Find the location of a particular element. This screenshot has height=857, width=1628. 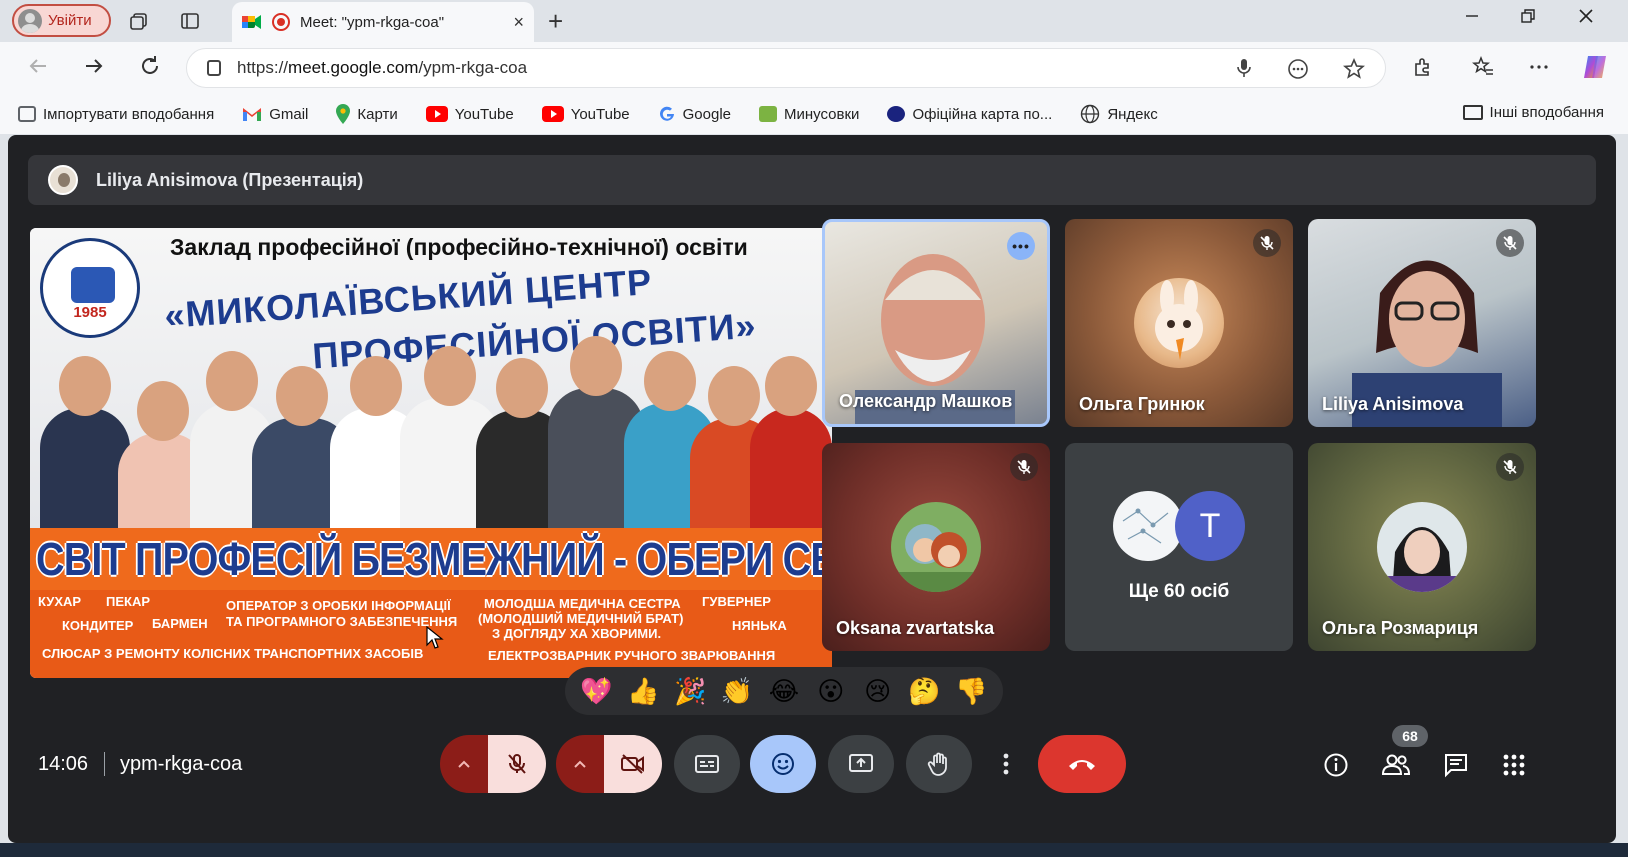

restore-icon is located at coordinates (1528, 18).